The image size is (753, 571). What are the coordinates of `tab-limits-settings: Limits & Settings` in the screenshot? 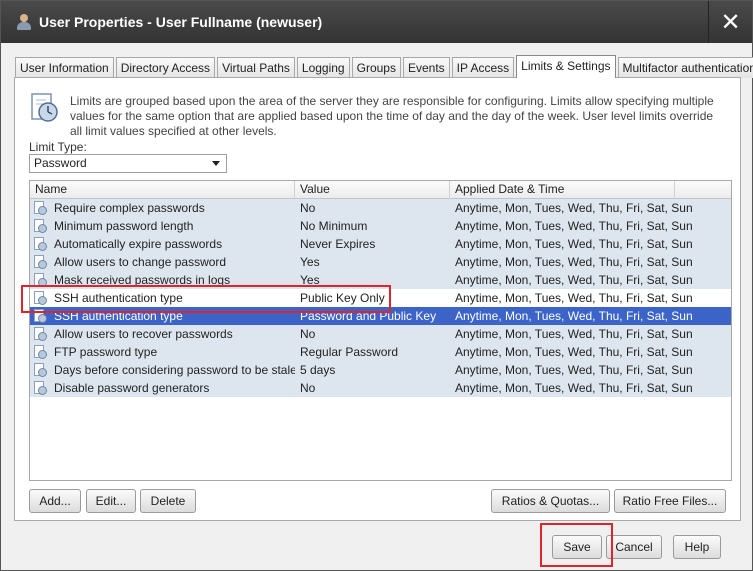 It's located at (566, 66).